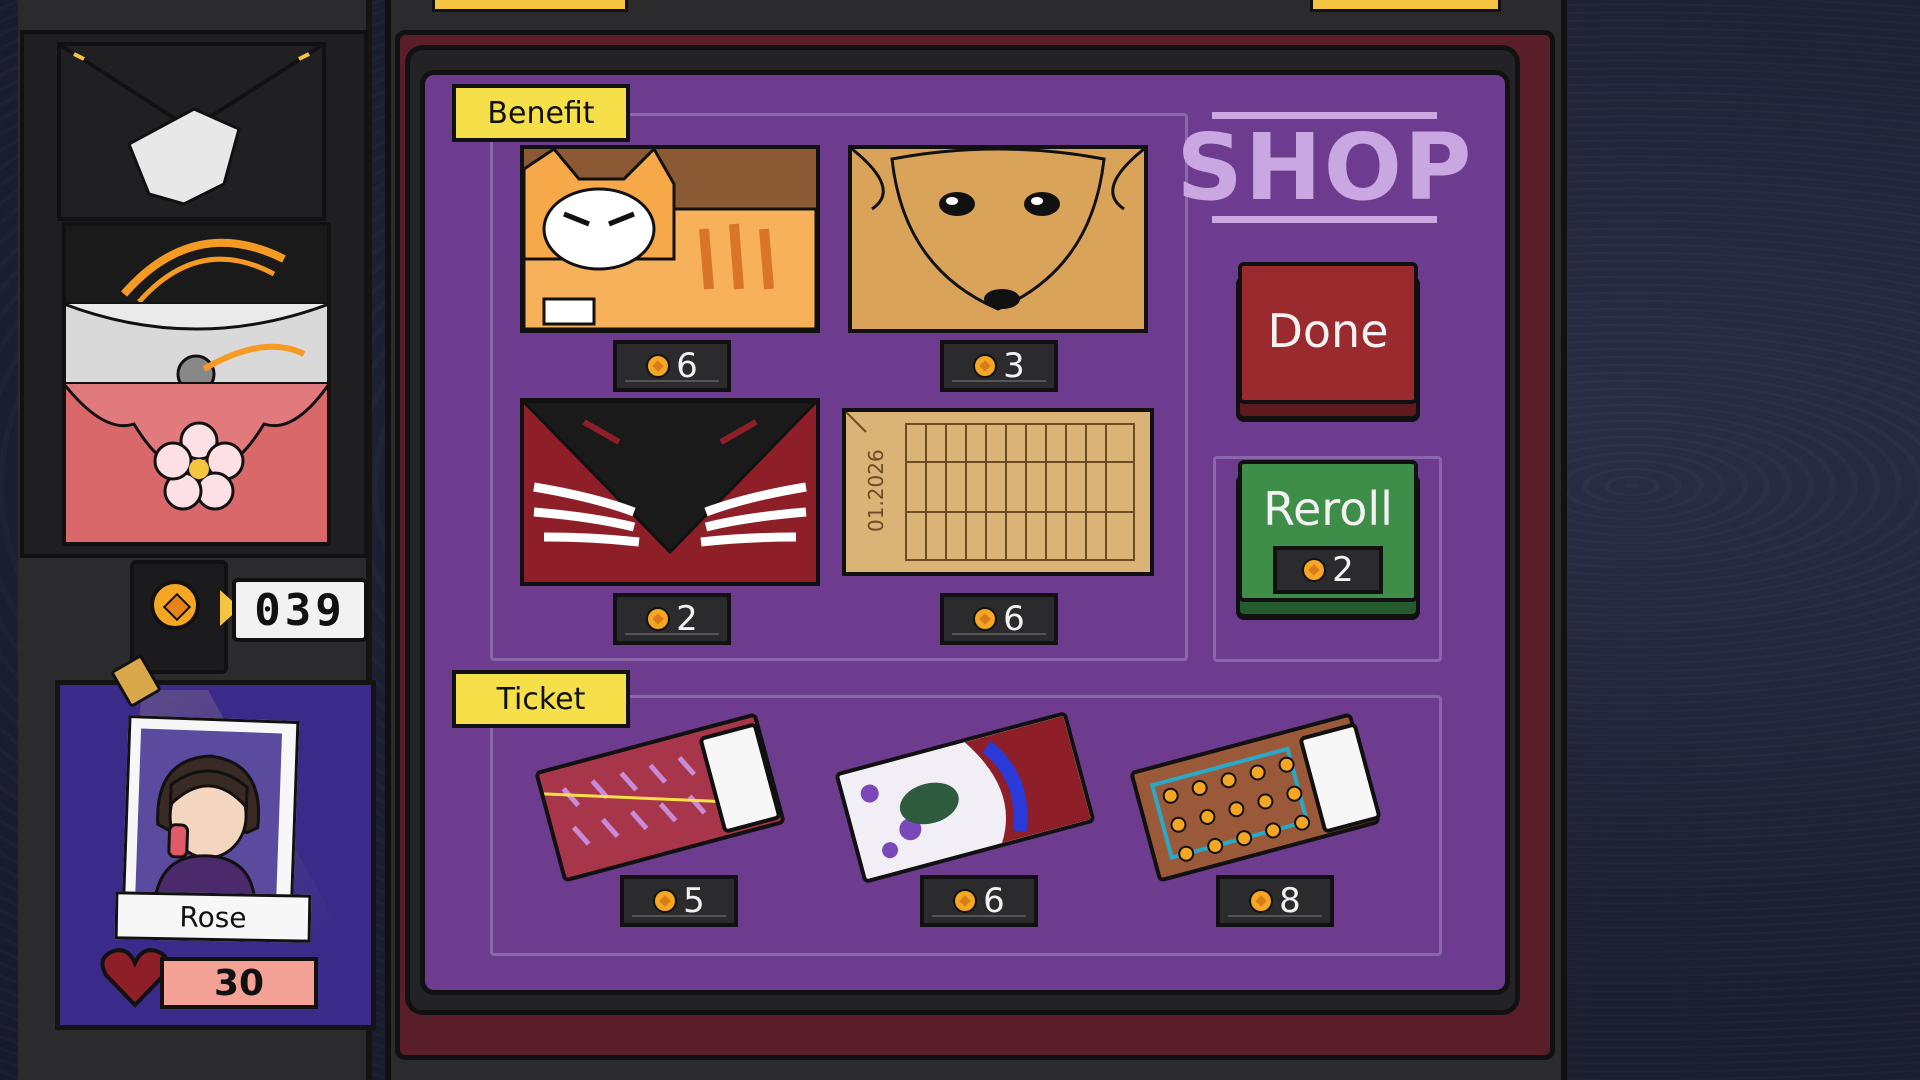 The image size is (1920, 1080). What do you see at coordinates (694, 901) in the screenshot?
I see `price-value: 5` at bounding box center [694, 901].